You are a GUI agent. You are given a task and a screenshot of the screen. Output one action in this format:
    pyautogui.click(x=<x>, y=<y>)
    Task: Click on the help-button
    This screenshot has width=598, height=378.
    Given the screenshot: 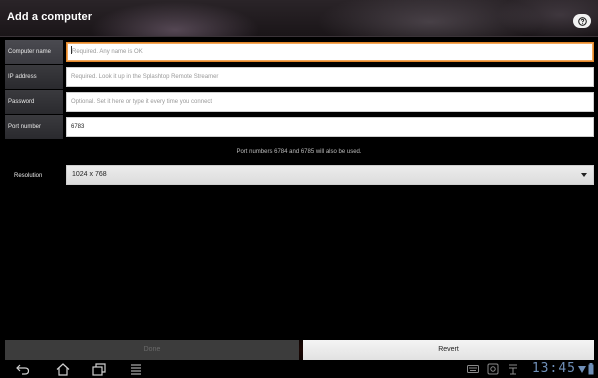 What is the action you would take?
    pyautogui.click(x=582, y=21)
    